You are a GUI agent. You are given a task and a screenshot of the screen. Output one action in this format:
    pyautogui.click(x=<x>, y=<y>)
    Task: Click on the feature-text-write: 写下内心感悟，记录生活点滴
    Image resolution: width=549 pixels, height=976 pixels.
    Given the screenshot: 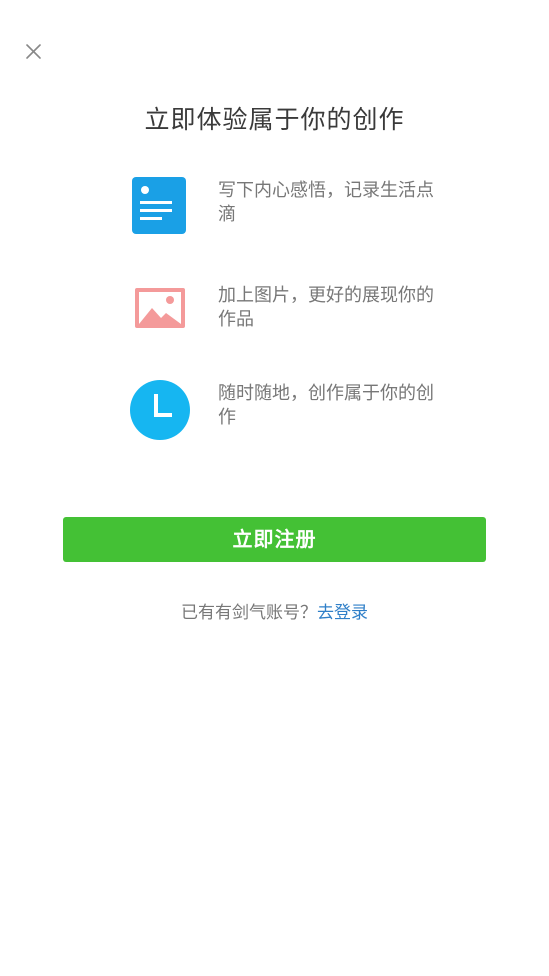 What is the action you would take?
    pyautogui.click(x=326, y=202)
    